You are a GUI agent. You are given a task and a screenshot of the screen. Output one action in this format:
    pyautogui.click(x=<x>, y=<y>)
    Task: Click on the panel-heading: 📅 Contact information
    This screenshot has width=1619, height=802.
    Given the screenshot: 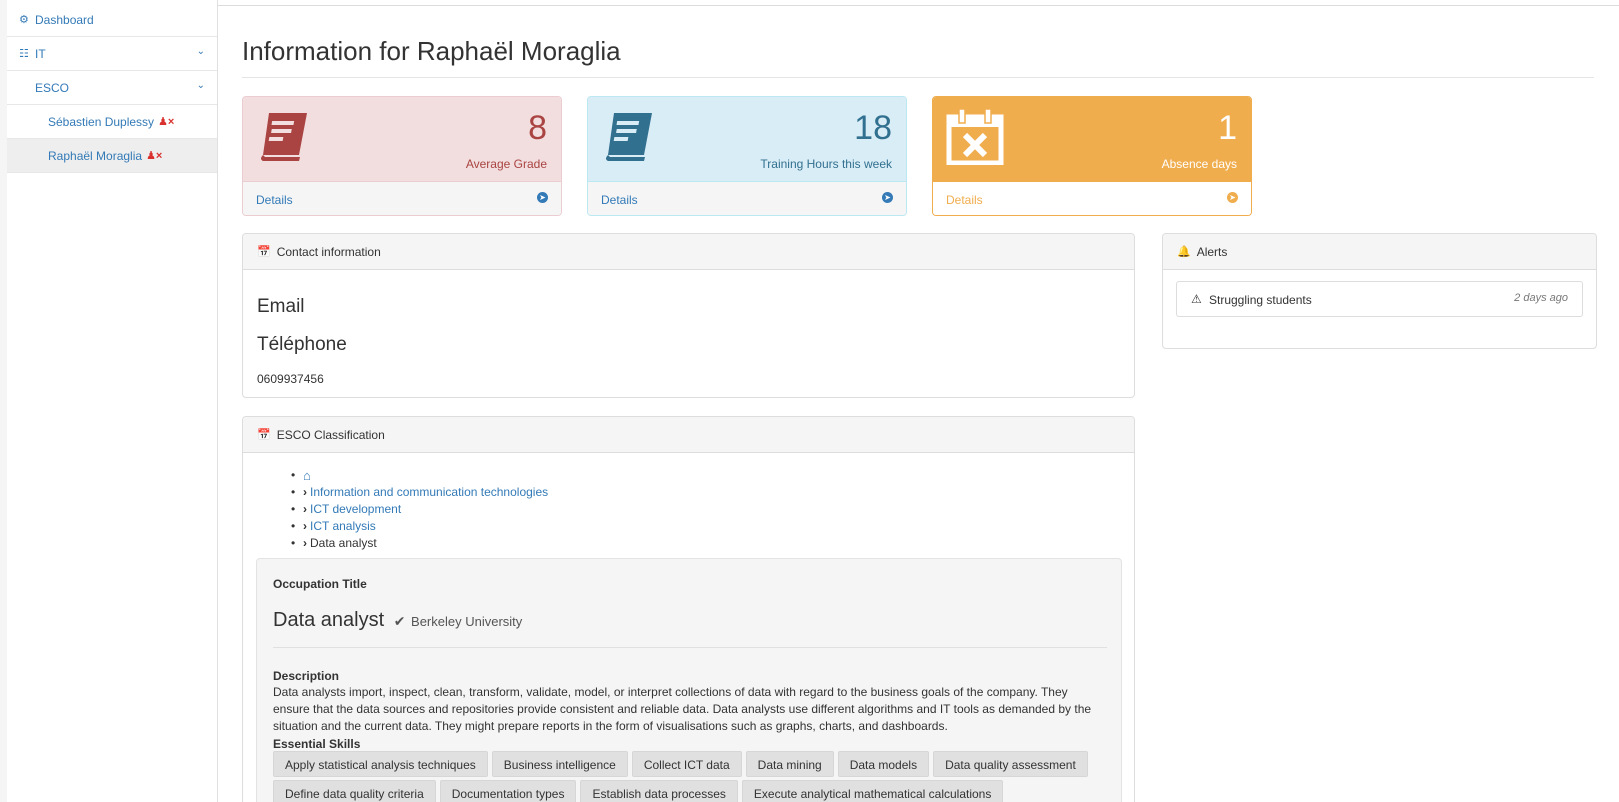 What is the action you would take?
    pyautogui.click(x=688, y=252)
    